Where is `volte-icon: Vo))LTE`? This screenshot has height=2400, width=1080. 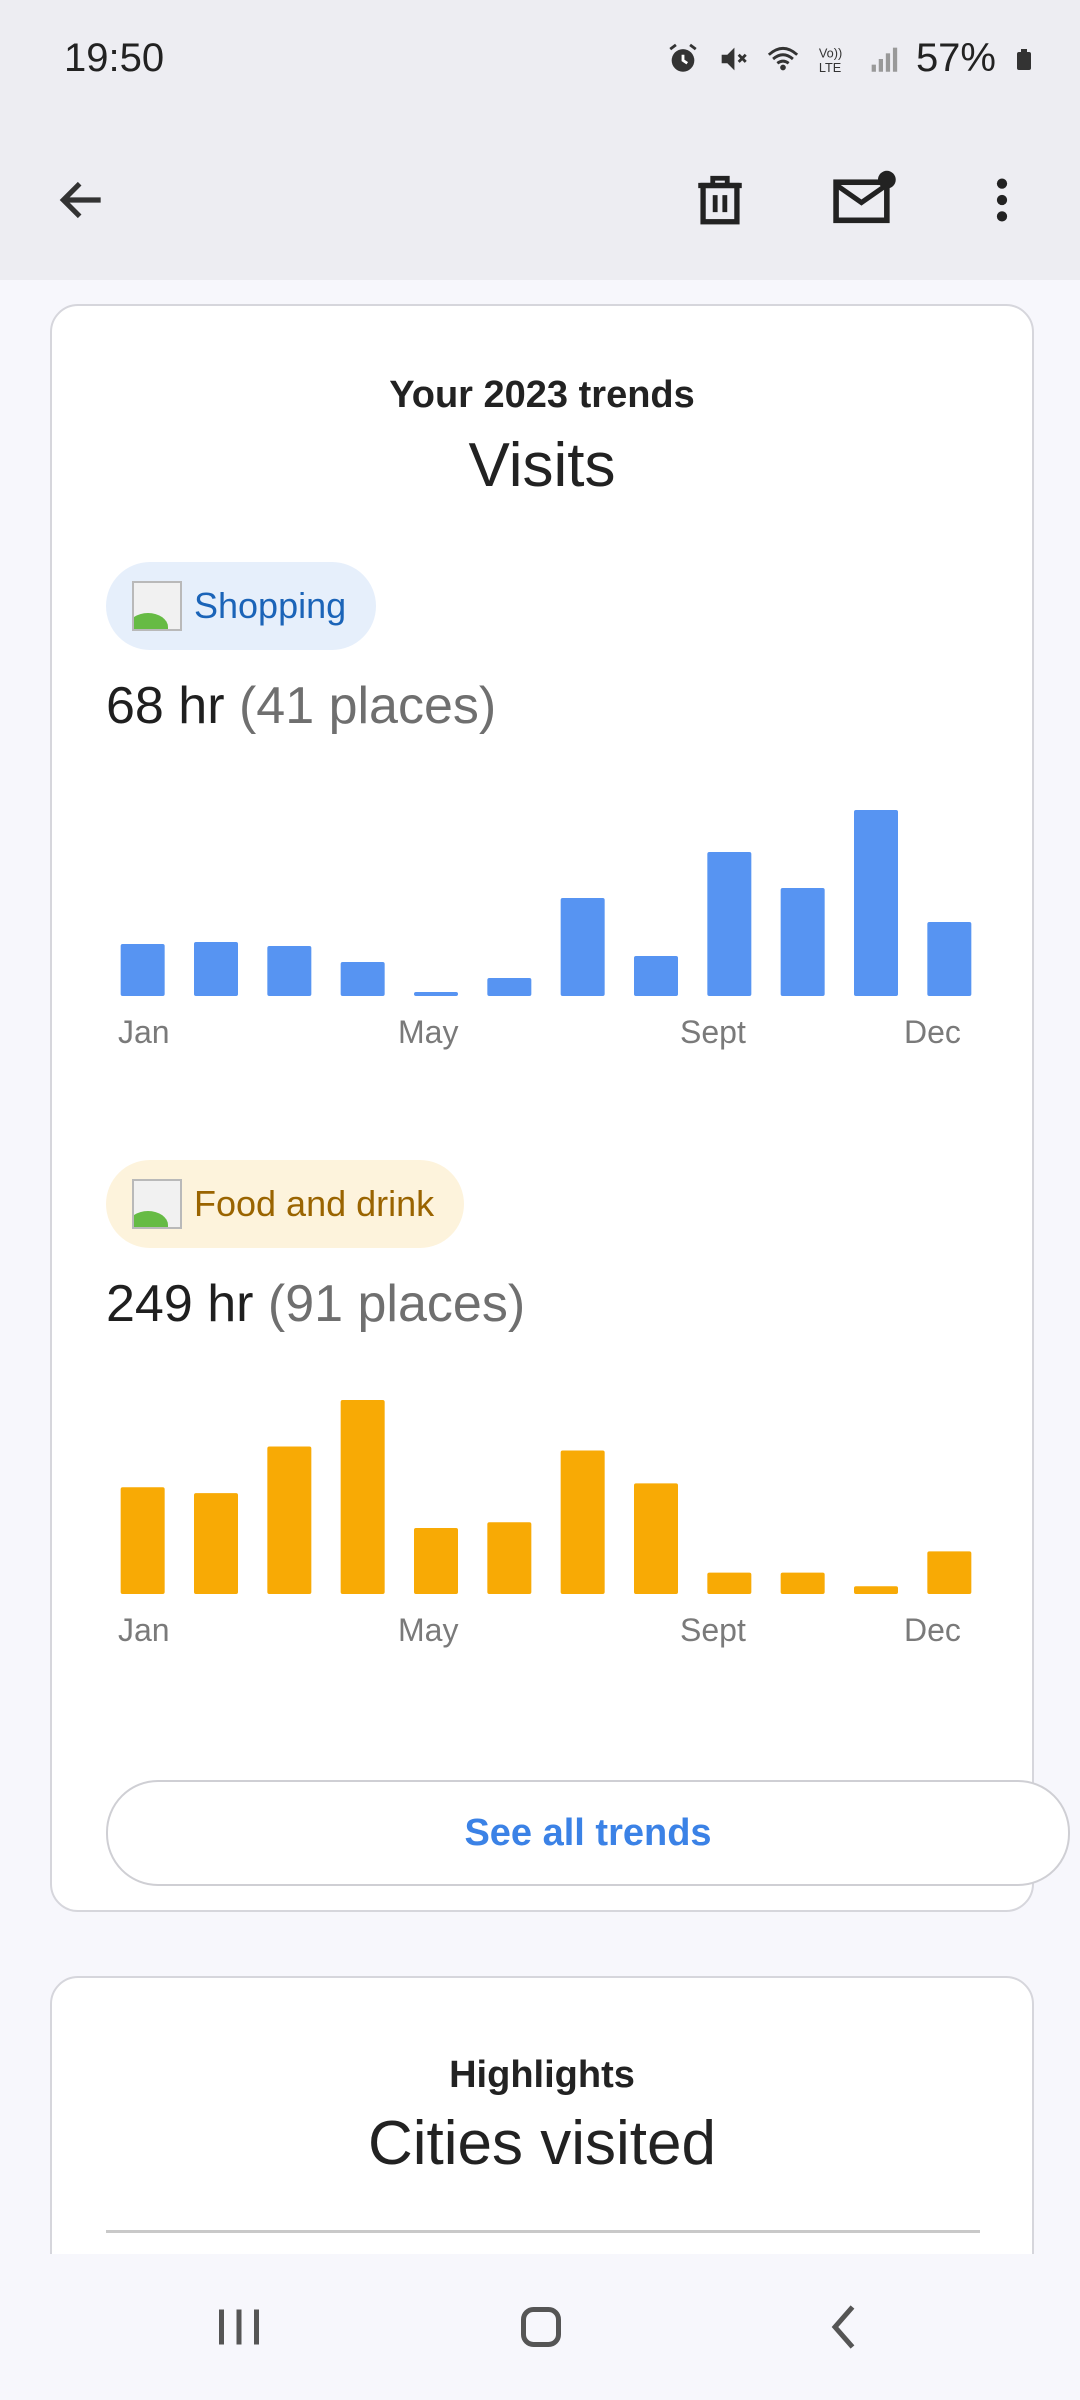 volte-icon: Vo))LTE is located at coordinates (830, 59).